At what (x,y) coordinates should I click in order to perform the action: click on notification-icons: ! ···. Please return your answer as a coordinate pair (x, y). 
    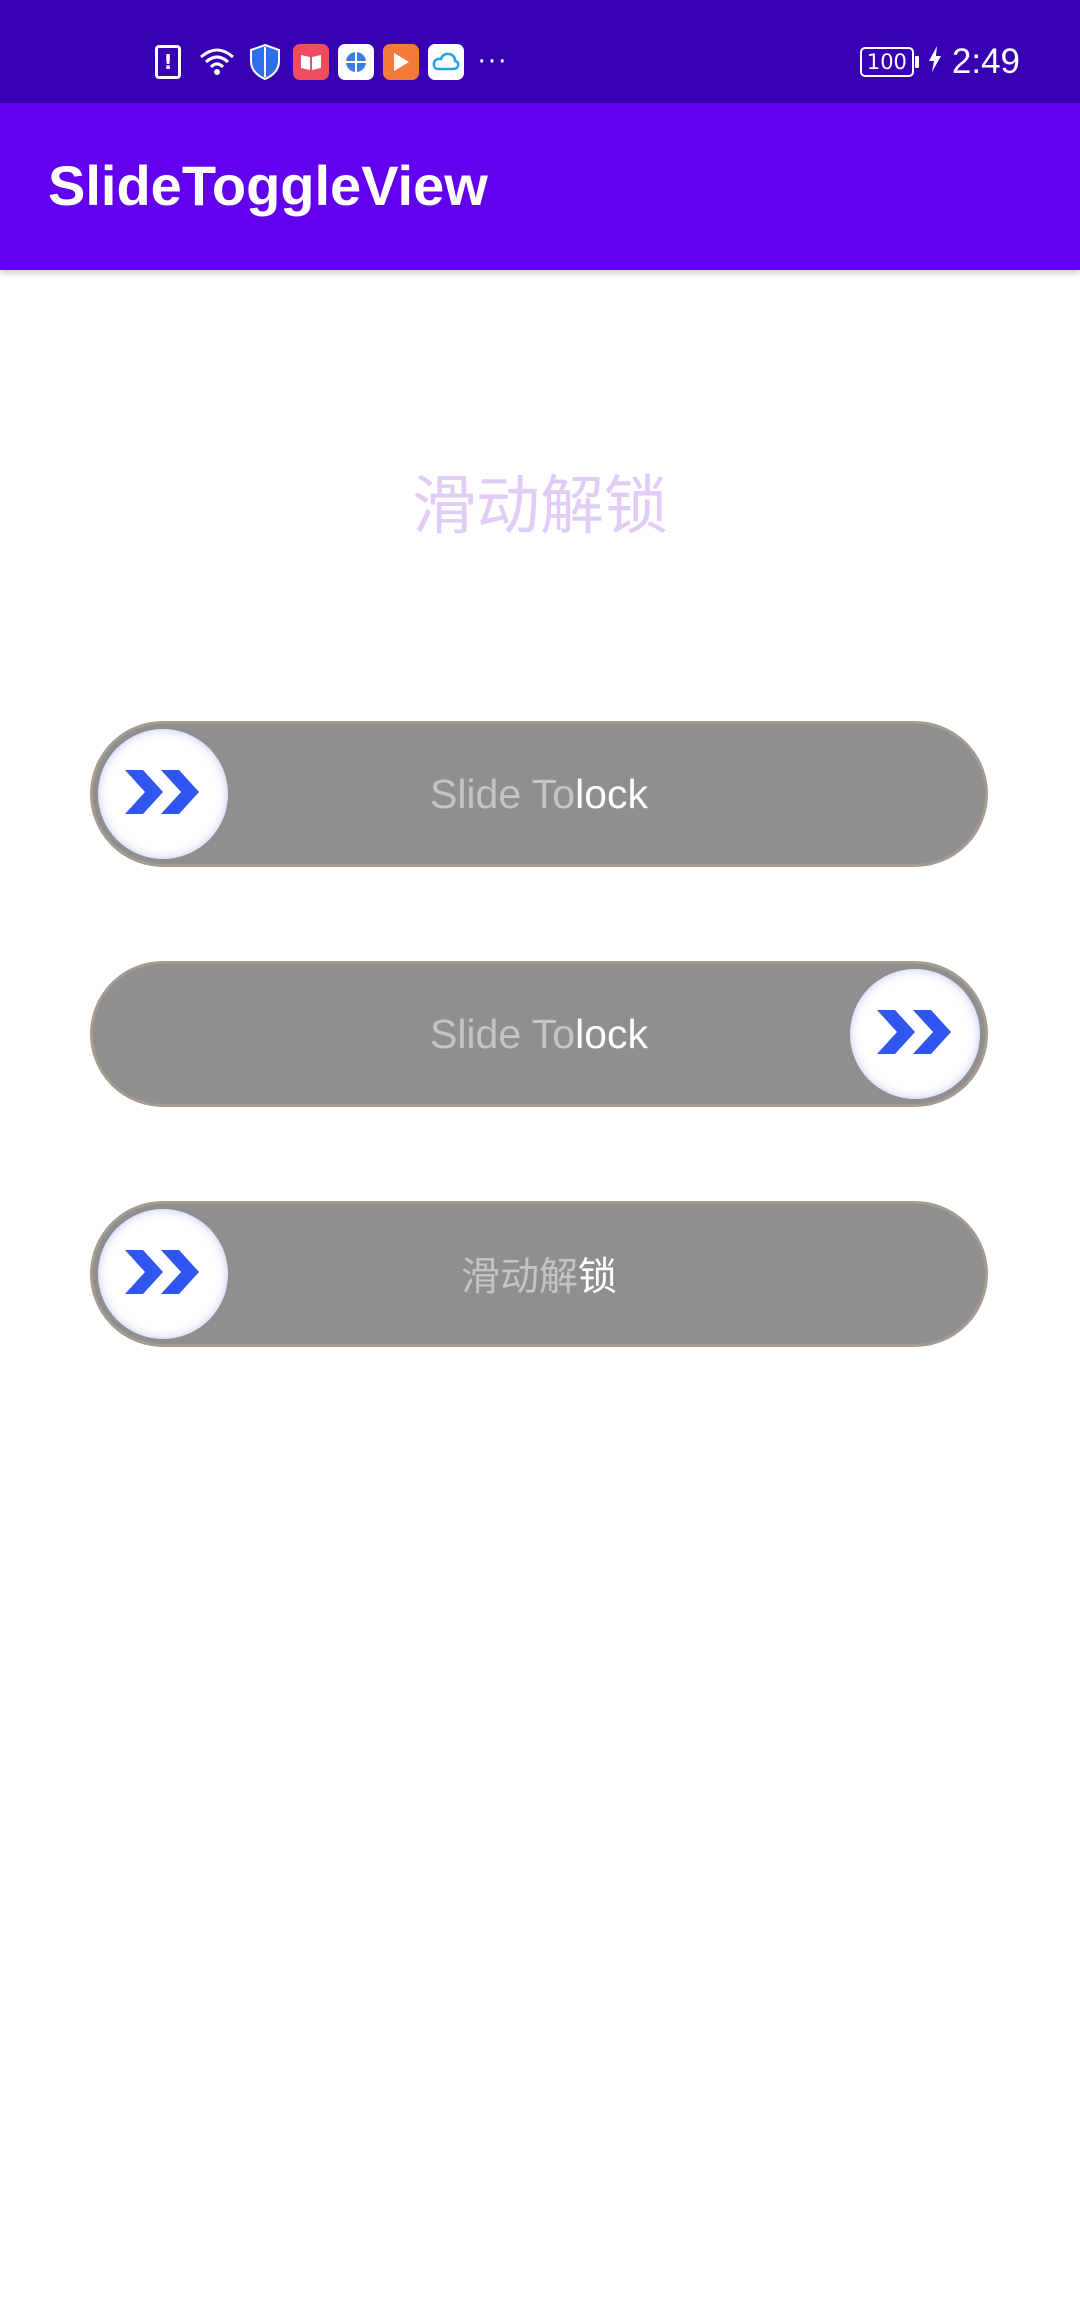
    Looking at the image, I should click on (338, 62).